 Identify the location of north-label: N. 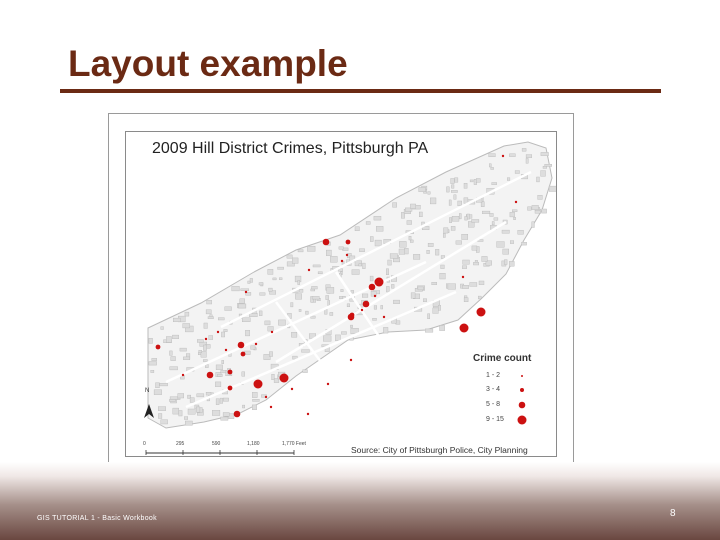
(147, 391).